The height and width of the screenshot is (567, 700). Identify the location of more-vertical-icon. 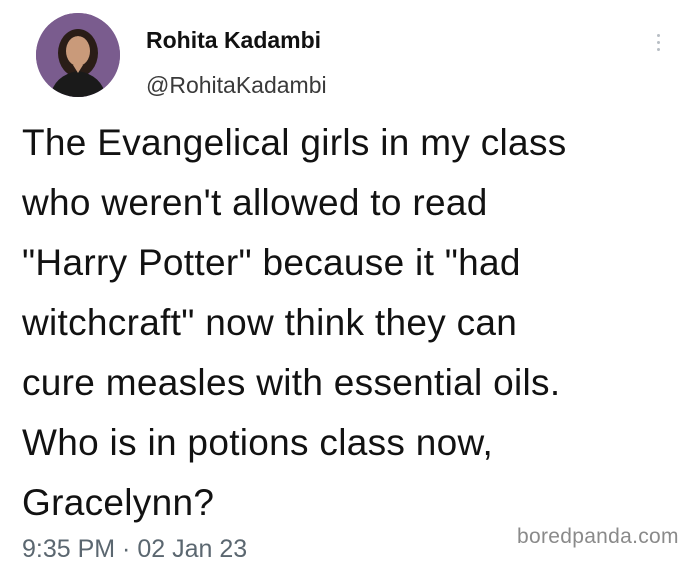
(658, 42).